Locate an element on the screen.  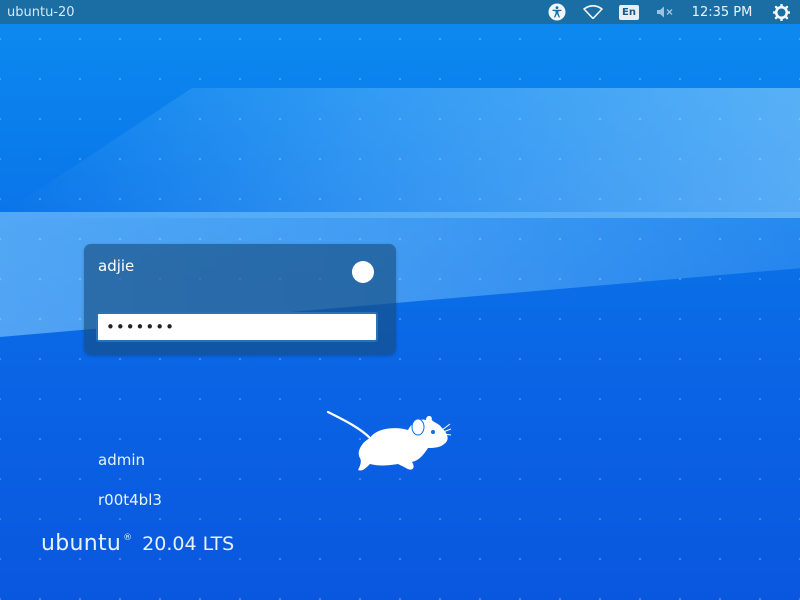
user-list-item-r00t4bl3: r00t4bl3 is located at coordinates (130, 500).